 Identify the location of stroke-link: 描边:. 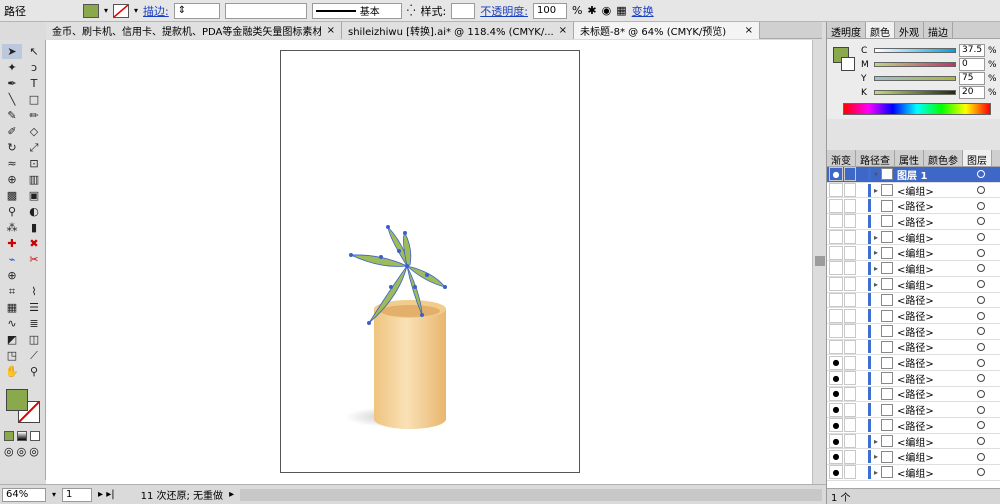
(156, 11).